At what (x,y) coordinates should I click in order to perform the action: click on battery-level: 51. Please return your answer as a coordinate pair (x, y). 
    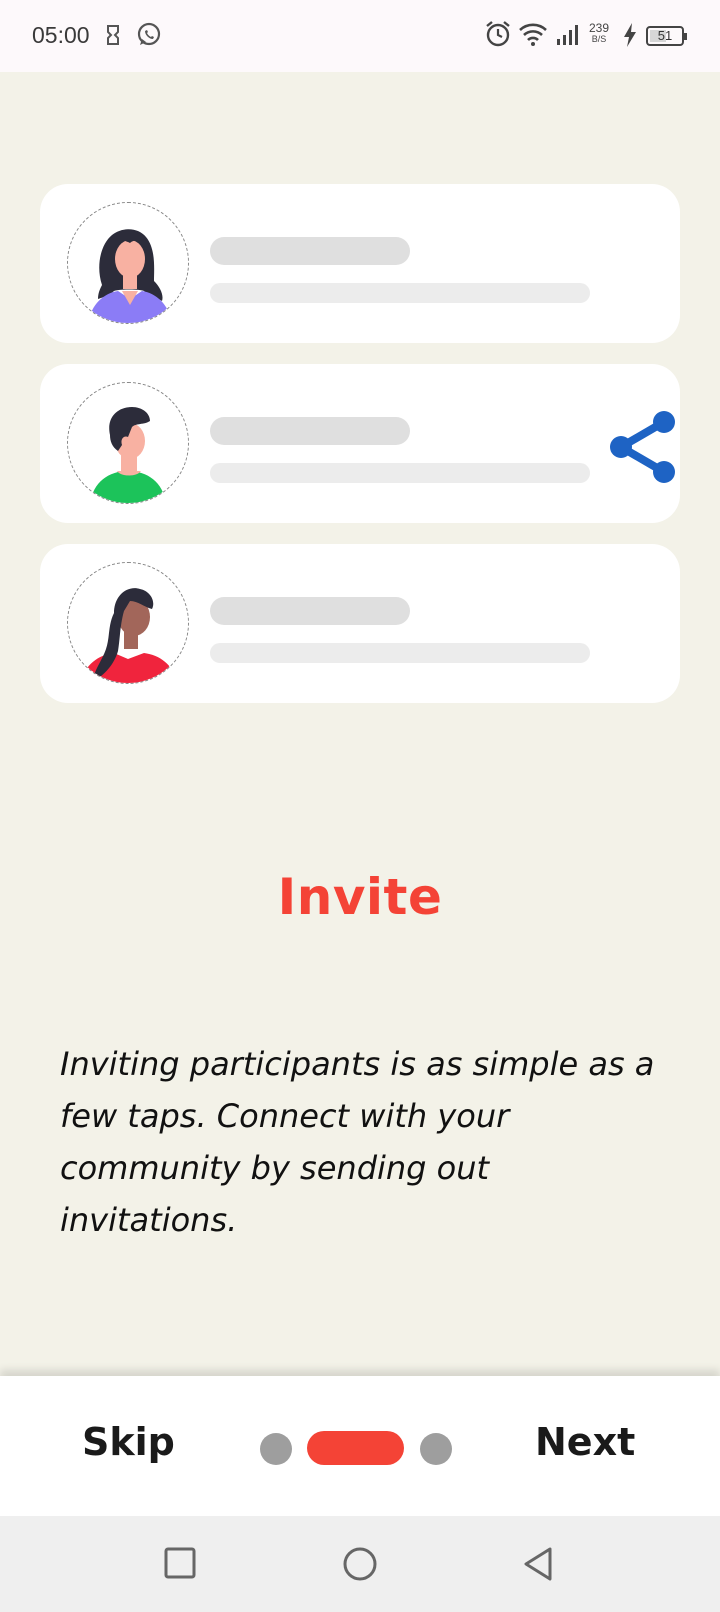
    Looking at the image, I should click on (665, 35).